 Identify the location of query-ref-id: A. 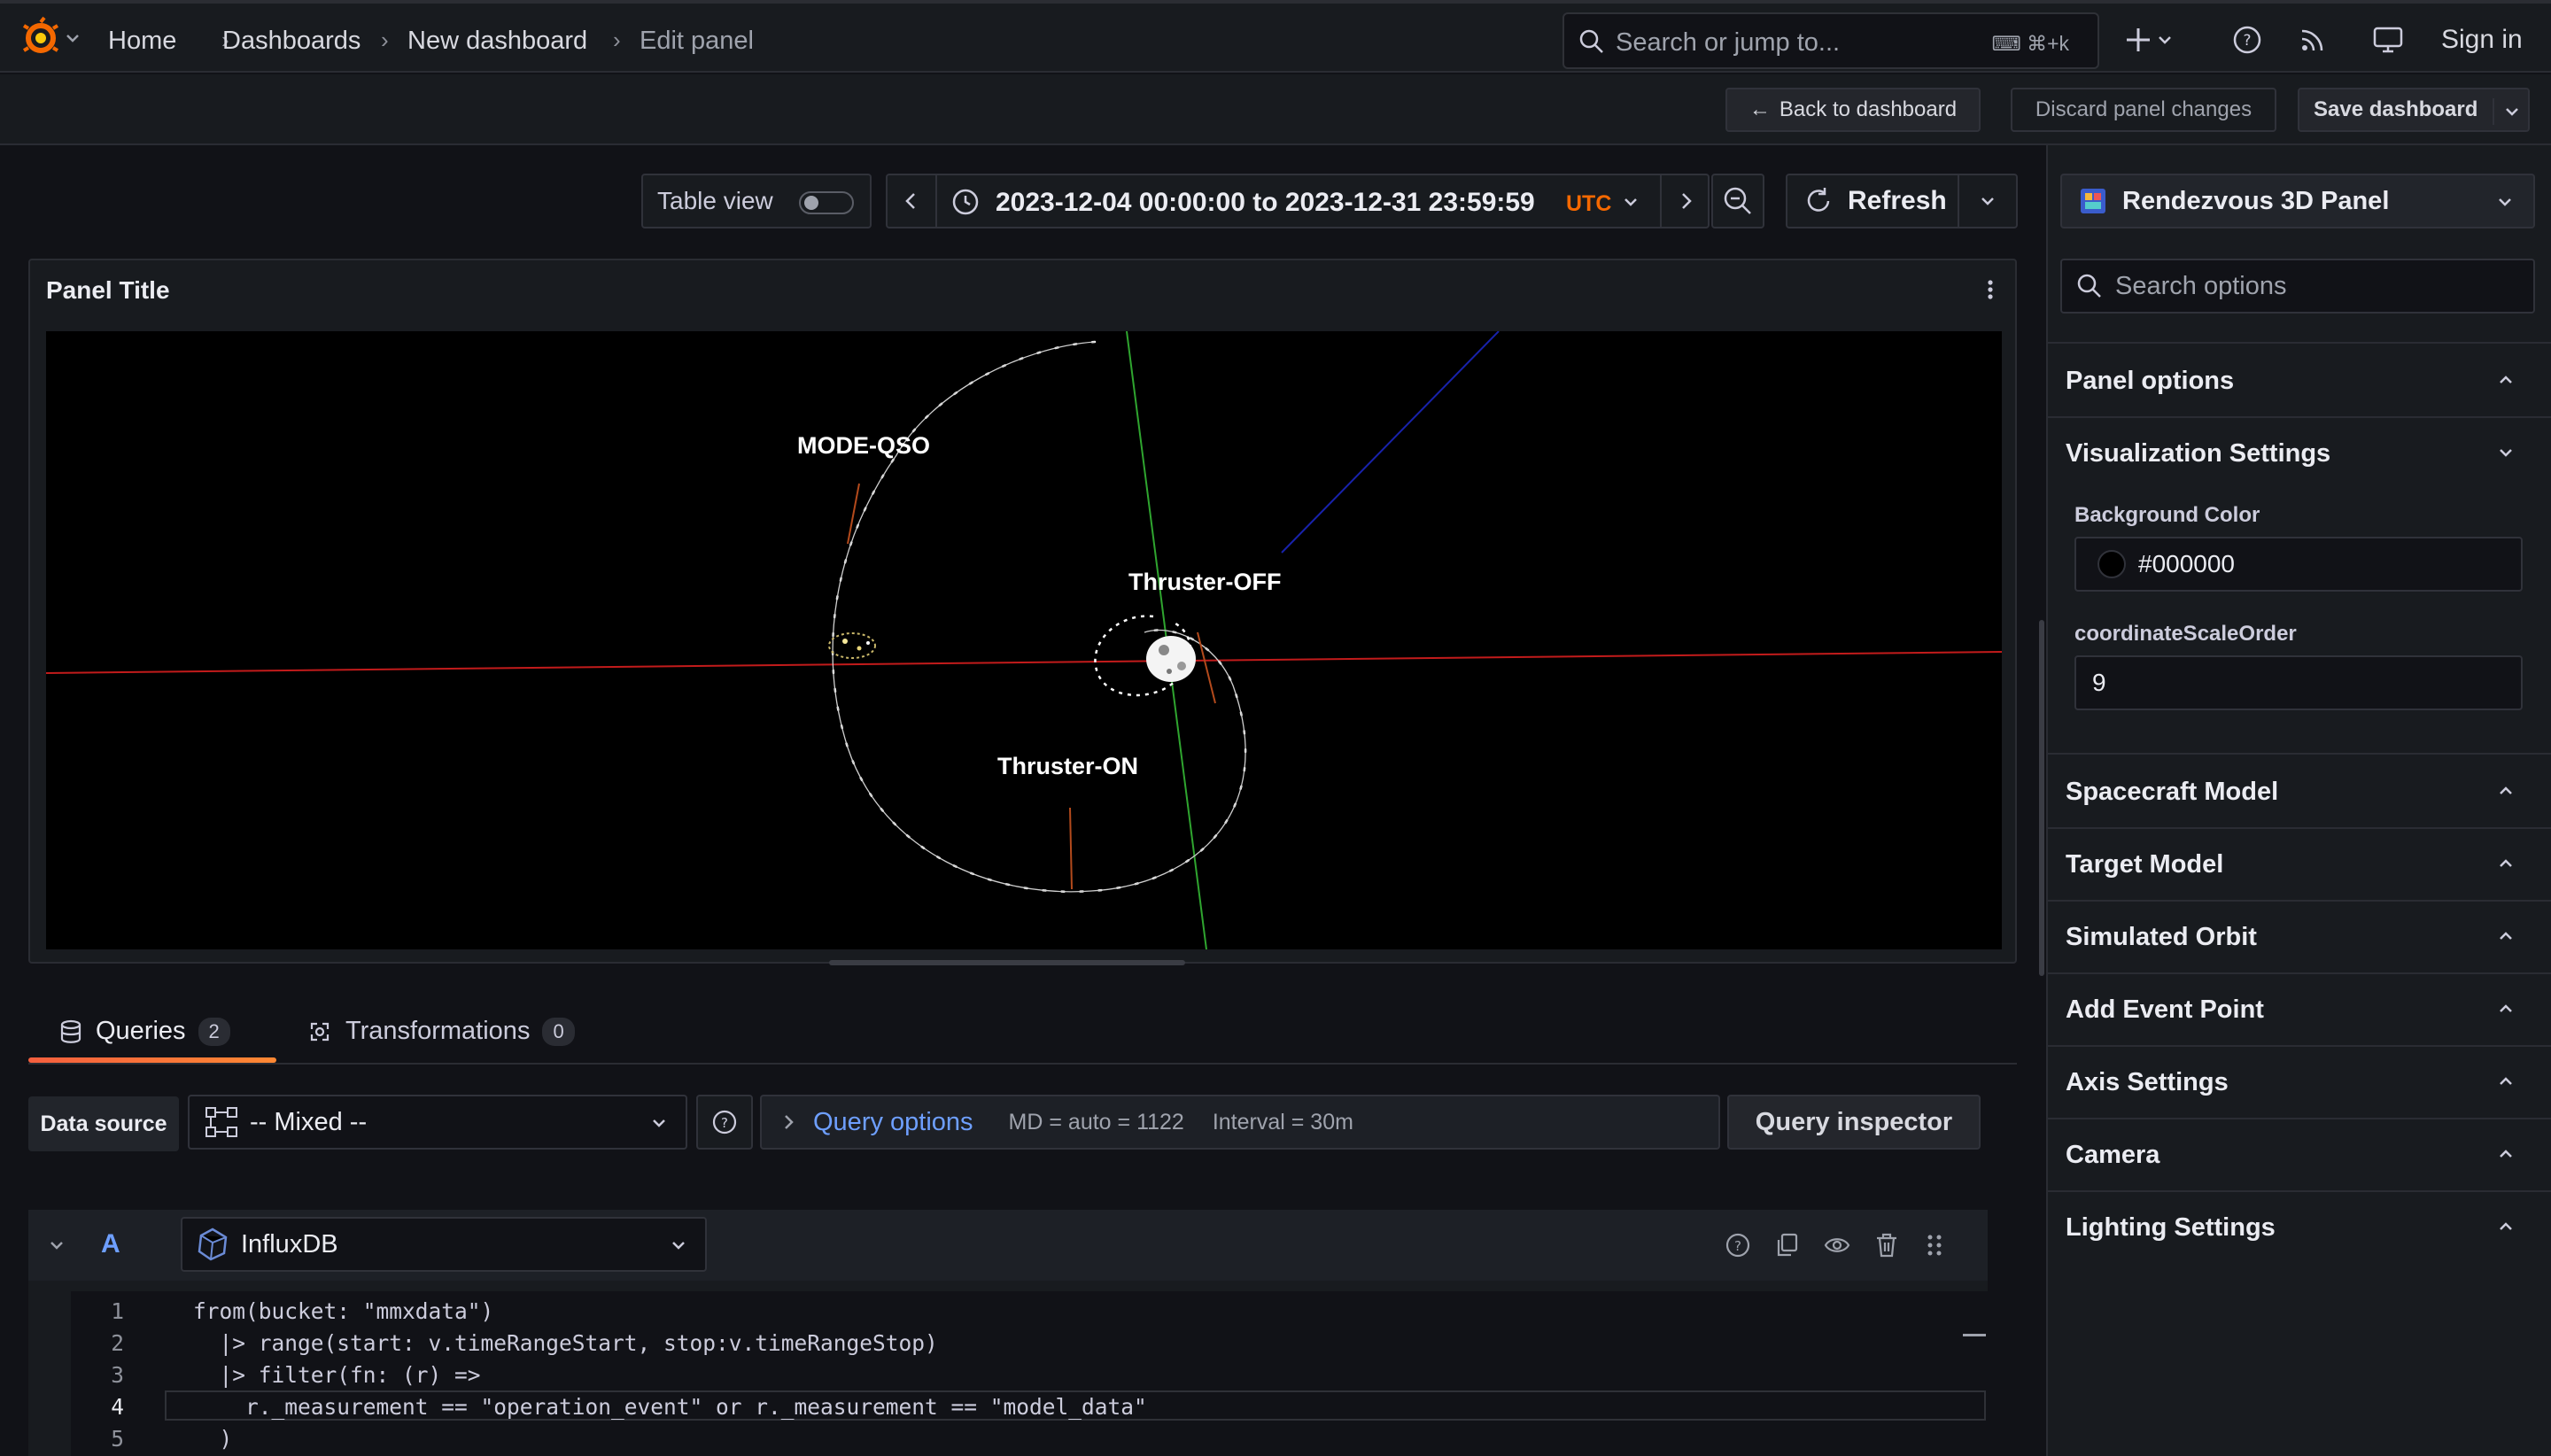
(111, 1244).